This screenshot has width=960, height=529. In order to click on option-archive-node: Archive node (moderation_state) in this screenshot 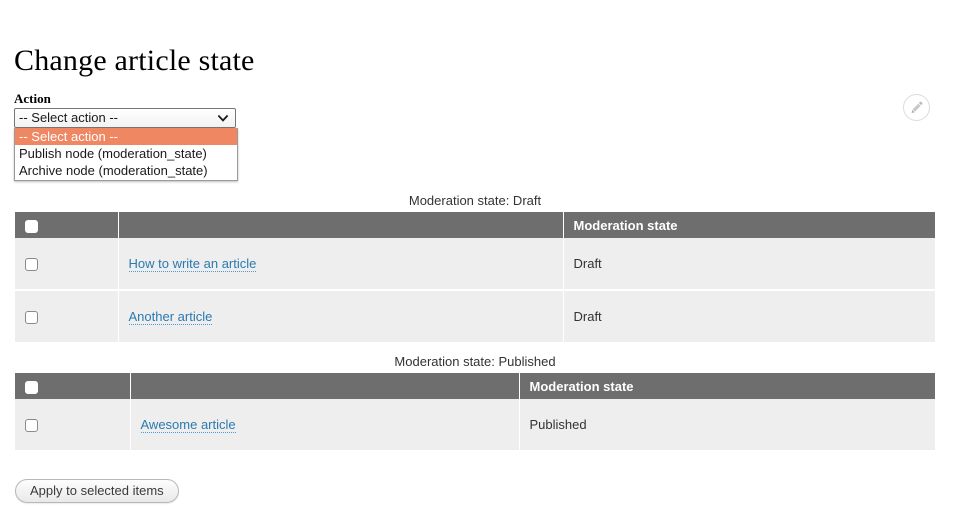, I will do `click(126, 170)`.